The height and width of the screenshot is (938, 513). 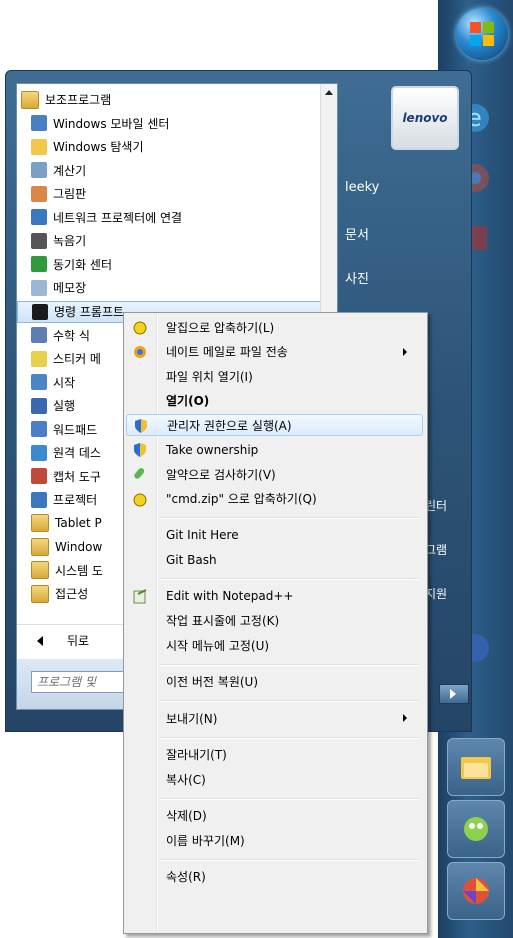 I want to click on menu-item-label: 복사(C), so click(x=186, y=779).